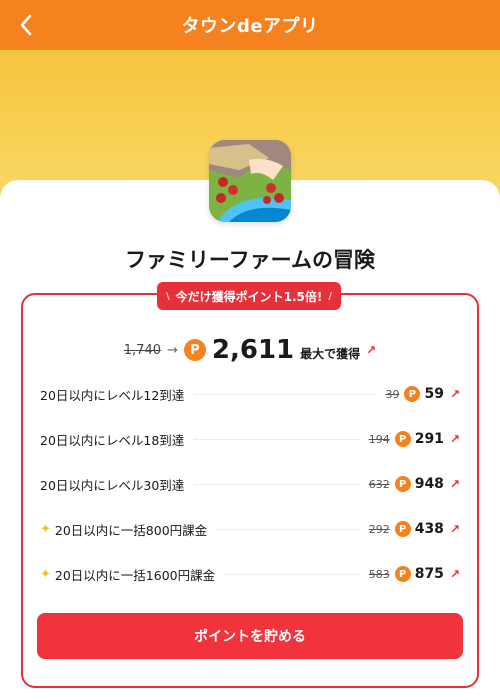 Image resolution: width=500 pixels, height=700 pixels. I want to click on mission-points: 948, so click(429, 484).